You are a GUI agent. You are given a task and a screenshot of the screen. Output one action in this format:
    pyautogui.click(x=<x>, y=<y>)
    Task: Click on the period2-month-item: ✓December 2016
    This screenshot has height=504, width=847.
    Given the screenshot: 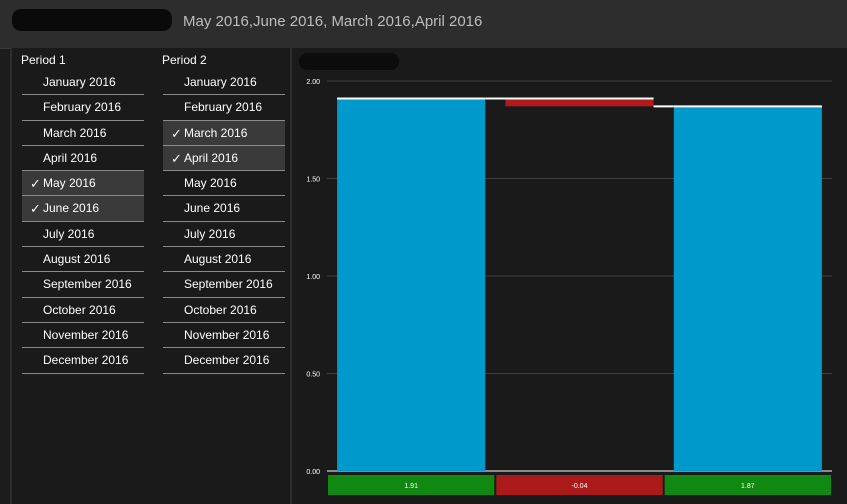 What is the action you would take?
    pyautogui.click(x=224, y=361)
    